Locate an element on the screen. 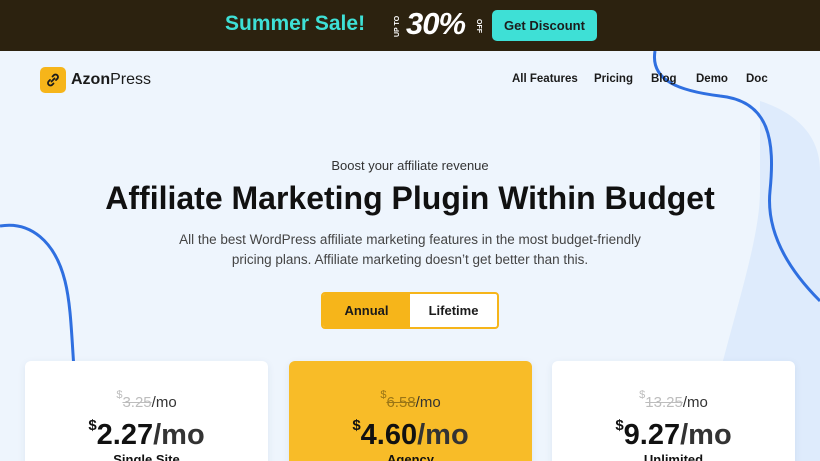 The height and width of the screenshot is (461, 820). page-title: Affiliate Marketing Plugin Within Budget is located at coordinates (410, 198).